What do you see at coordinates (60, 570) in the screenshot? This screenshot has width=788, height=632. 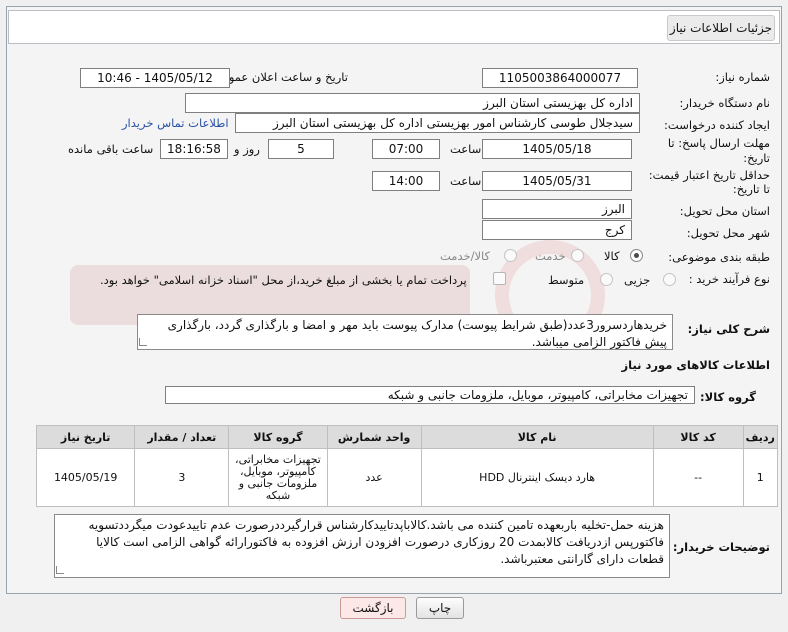 I see `notes-resize-handle-icon` at bounding box center [60, 570].